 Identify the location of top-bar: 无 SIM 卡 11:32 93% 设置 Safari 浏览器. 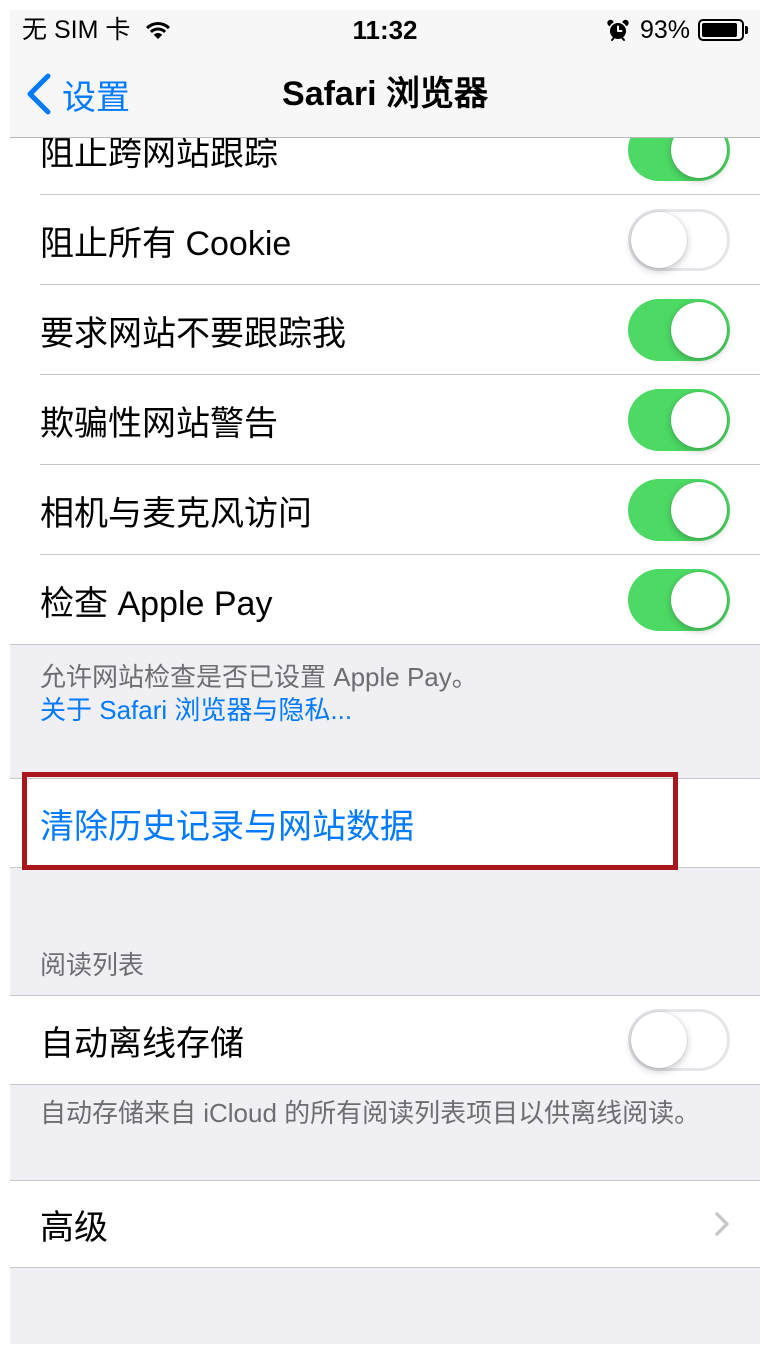
(385, 74).